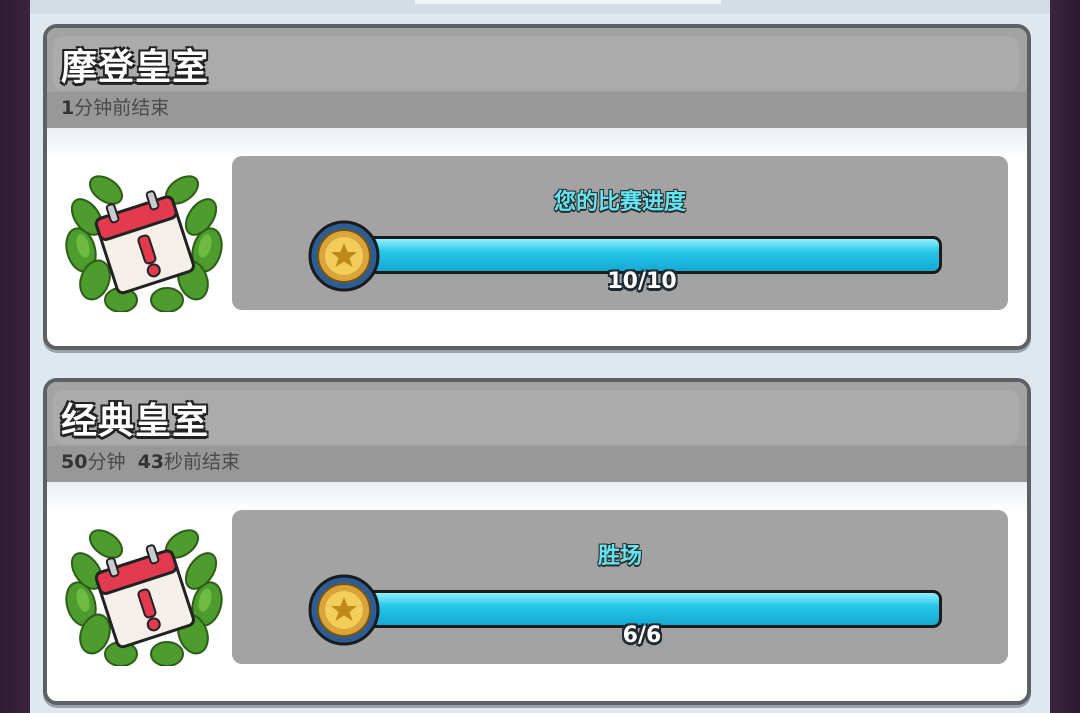 The height and width of the screenshot is (713, 1080). I want to click on subtitle-band, so click(537, 110).